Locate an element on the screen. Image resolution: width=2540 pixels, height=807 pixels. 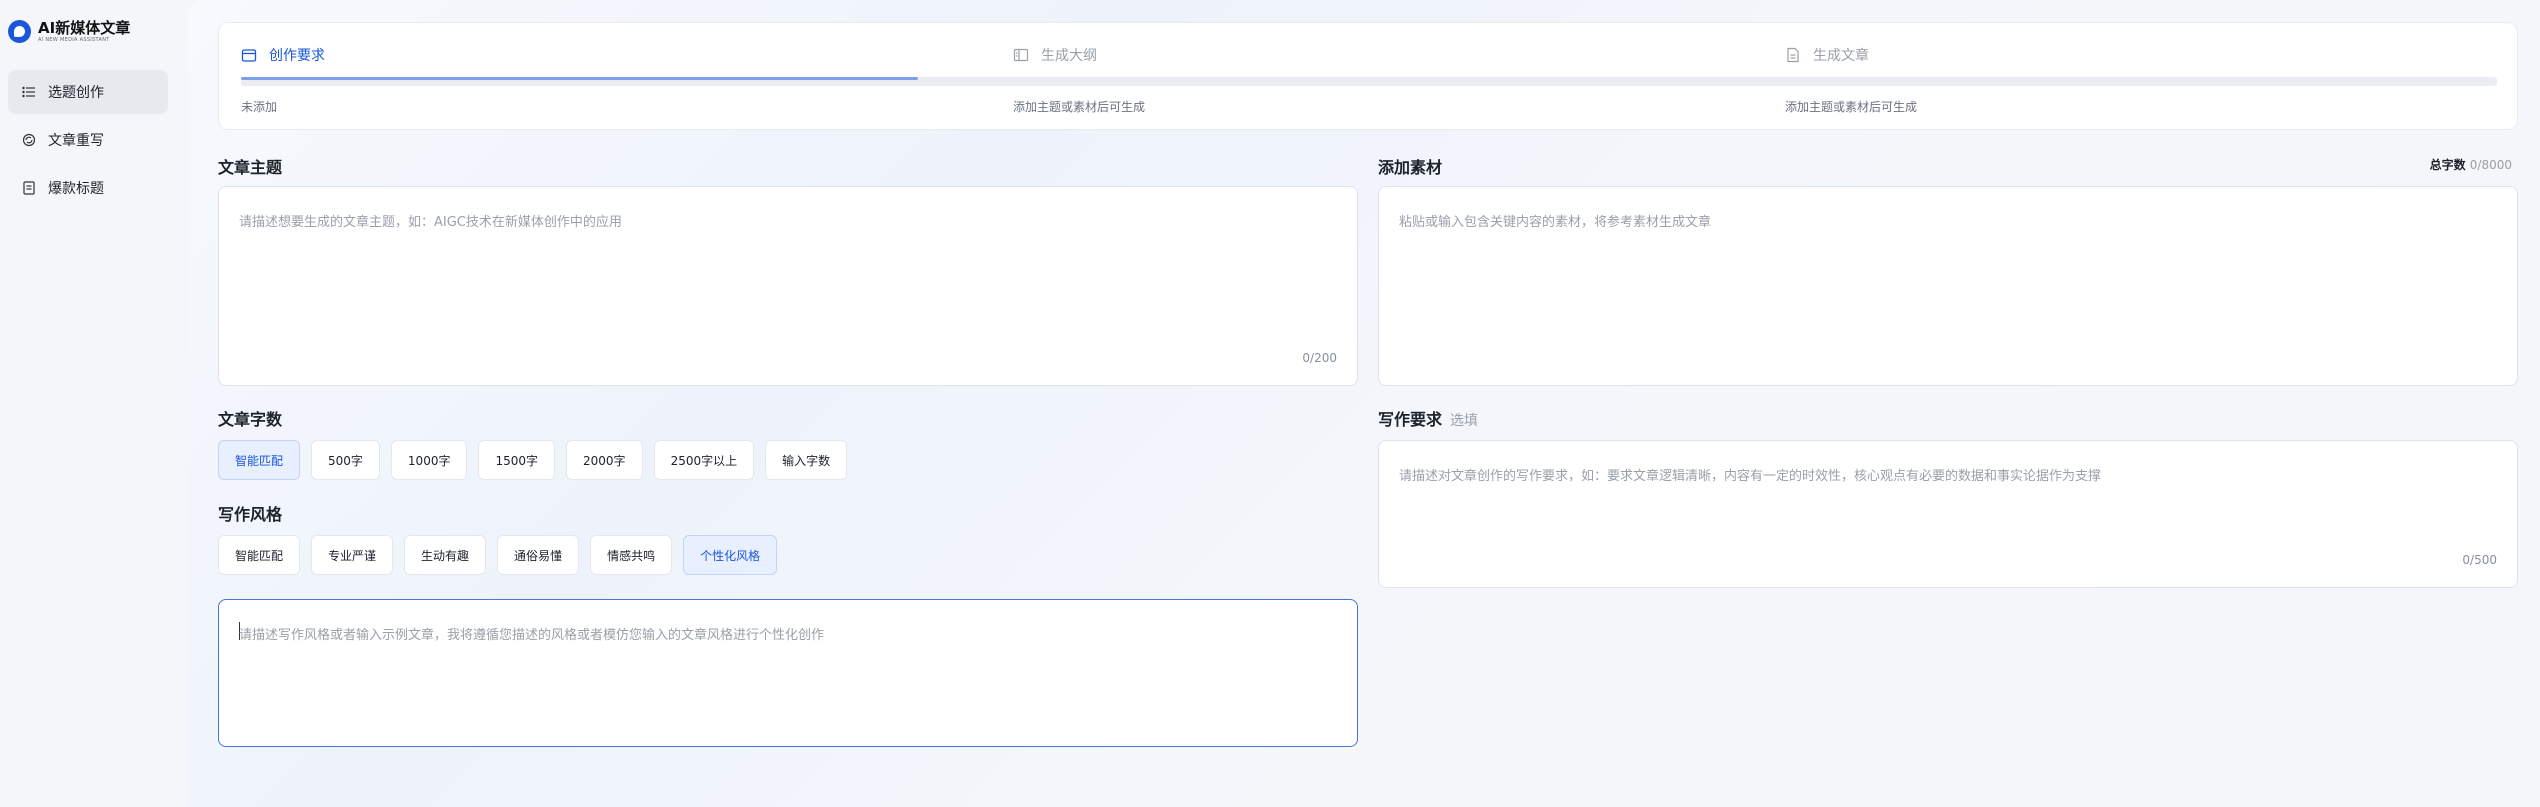
sidebar-nav: 选题创作 文章重写 爆款标题 is located at coordinates (88, 142).